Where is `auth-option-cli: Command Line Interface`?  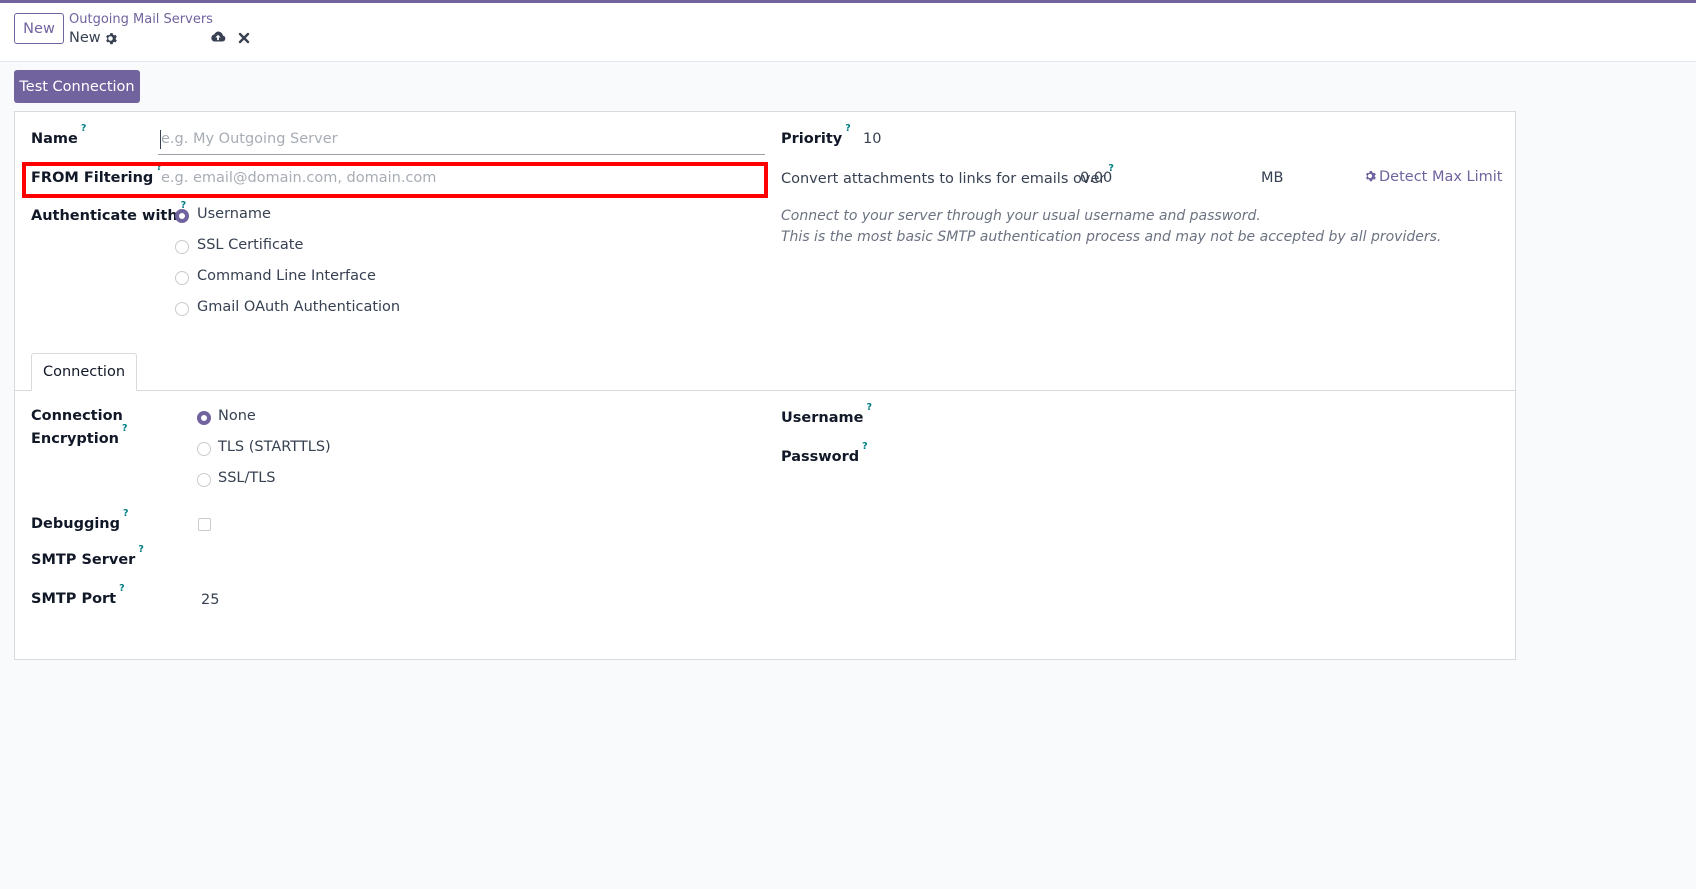
auth-option-cli: Command Line Interface is located at coordinates (286, 276).